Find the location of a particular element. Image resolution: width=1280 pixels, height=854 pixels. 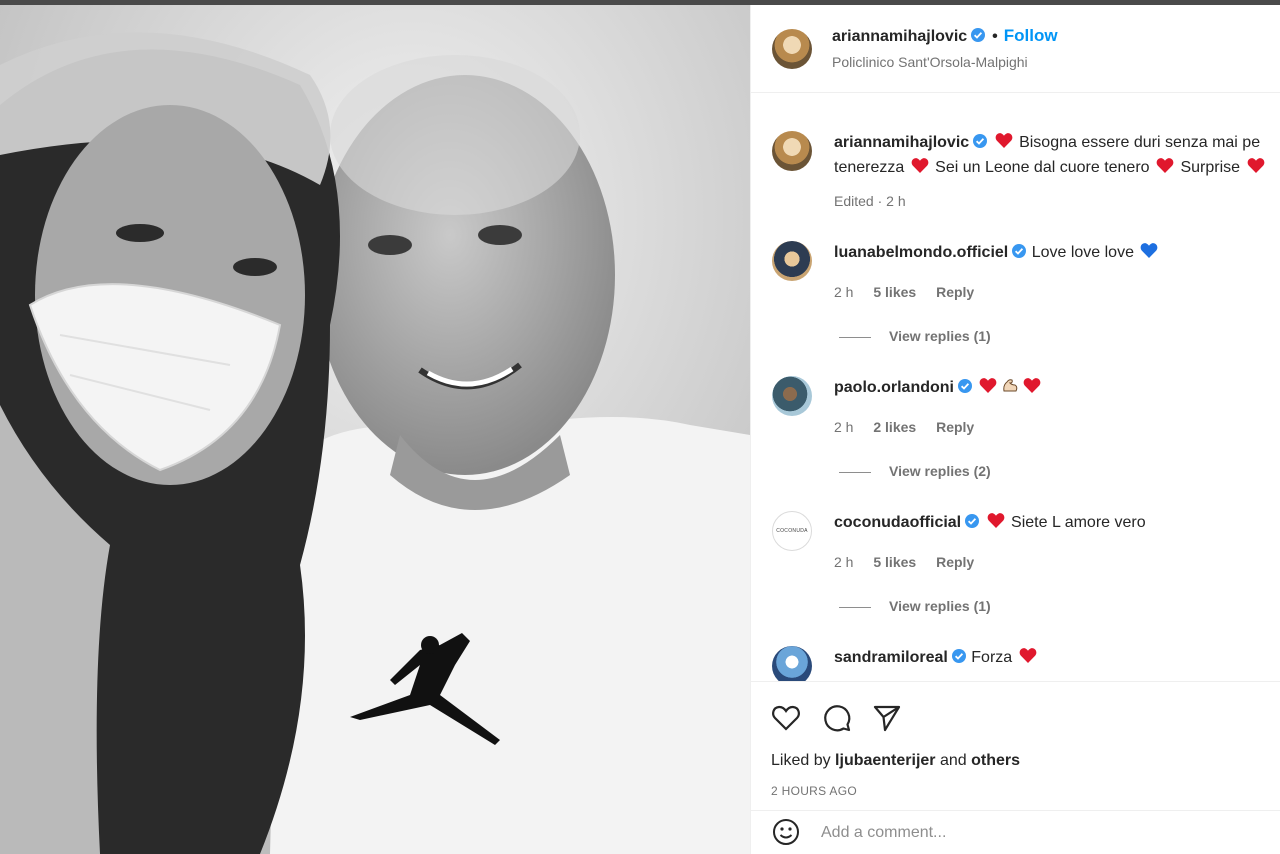

paper-plane-icon is located at coordinates (887, 718).